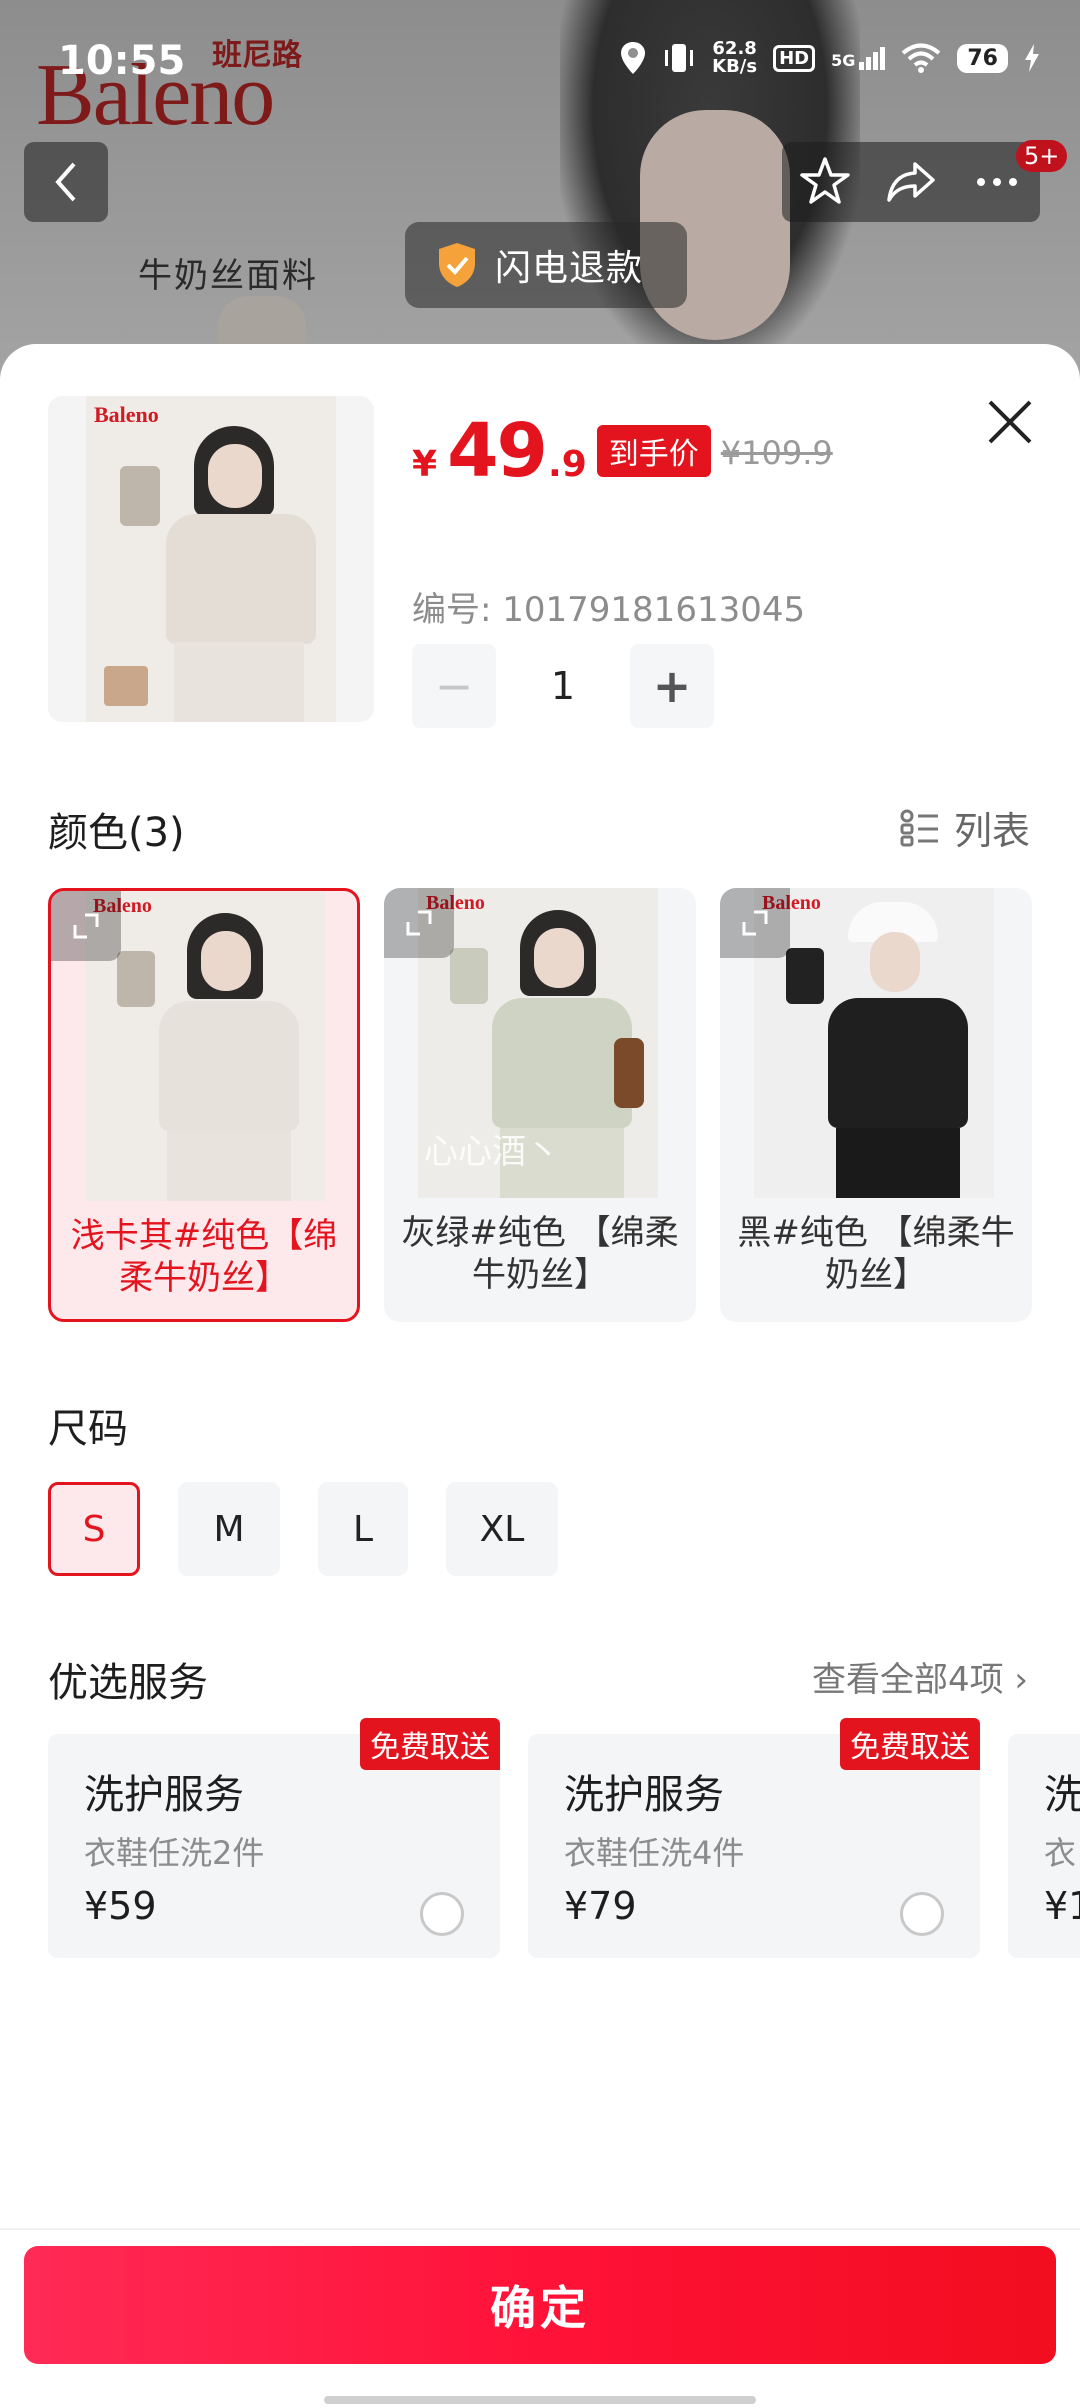  What do you see at coordinates (540, 2305) in the screenshot?
I see `confirm-button: 确定` at bounding box center [540, 2305].